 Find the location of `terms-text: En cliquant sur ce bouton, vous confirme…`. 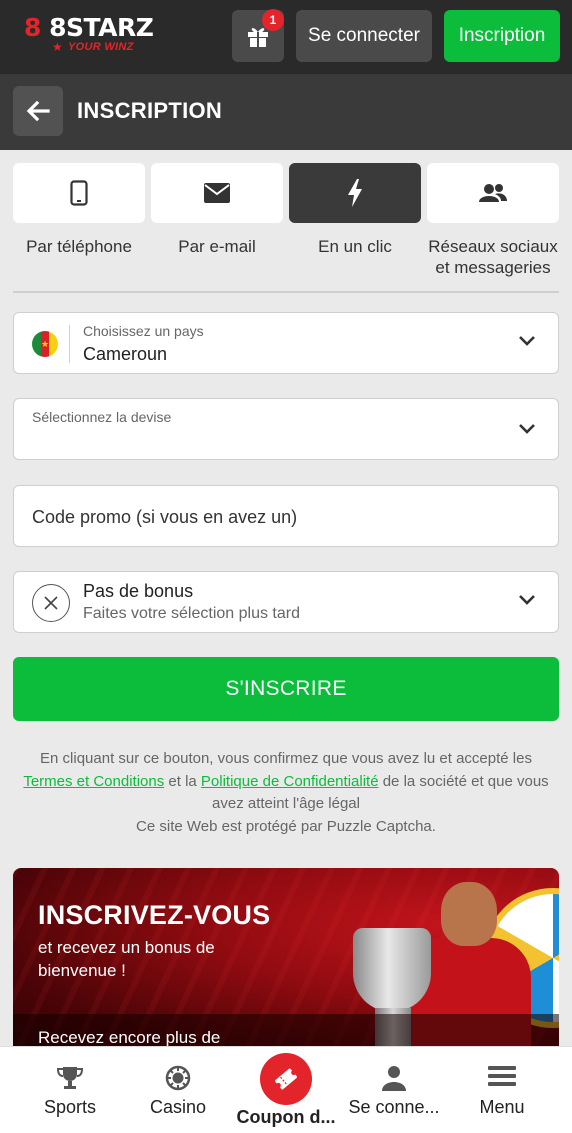

terms-text: En cliquant sur ce bouton, vous confirme… is located at coordinates (286, 793).